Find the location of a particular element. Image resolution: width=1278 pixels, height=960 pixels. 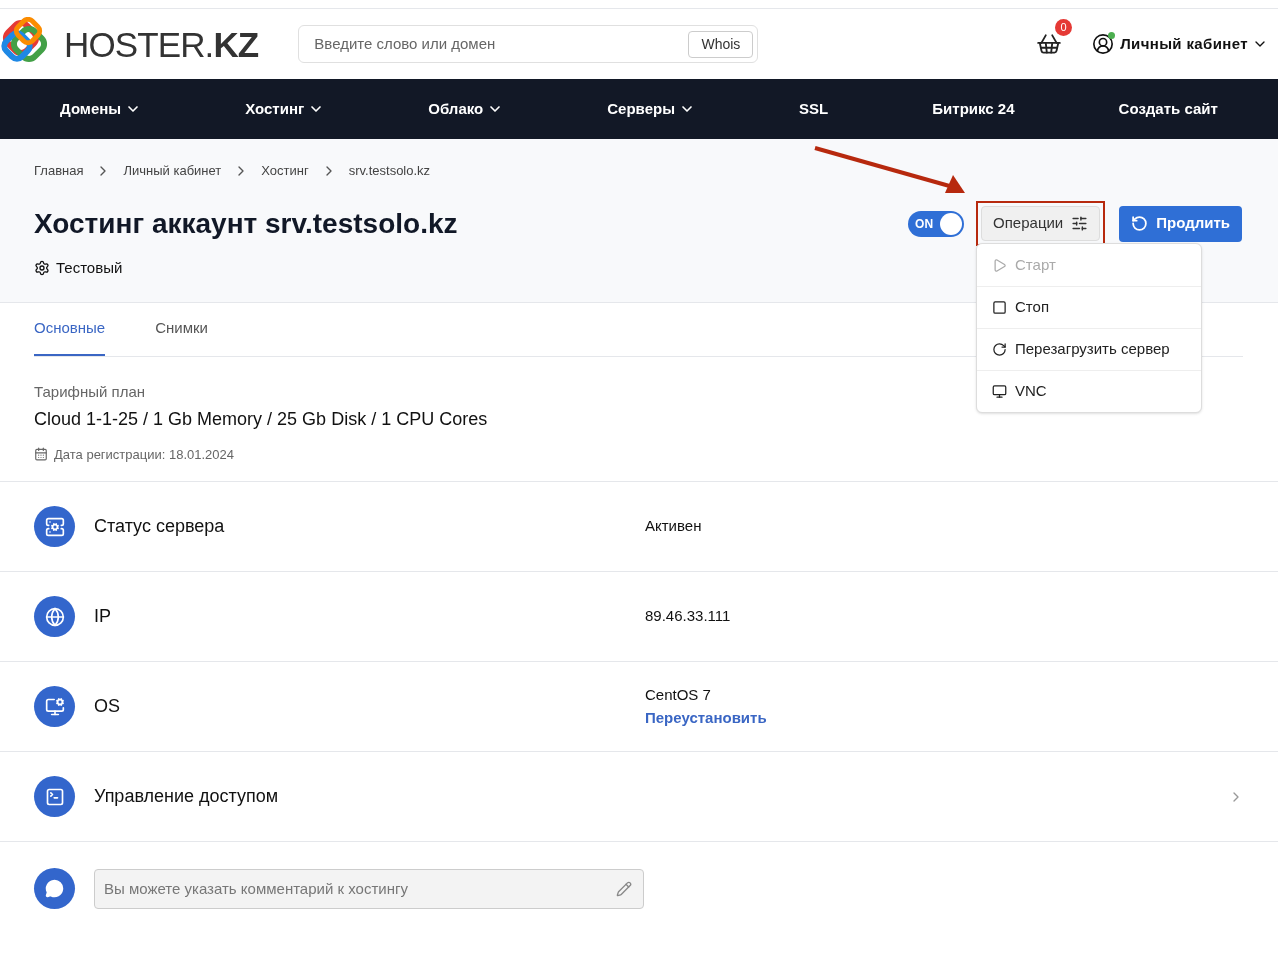

search-field: Введите слово или домен Whois is located at coordinates (528, 44).